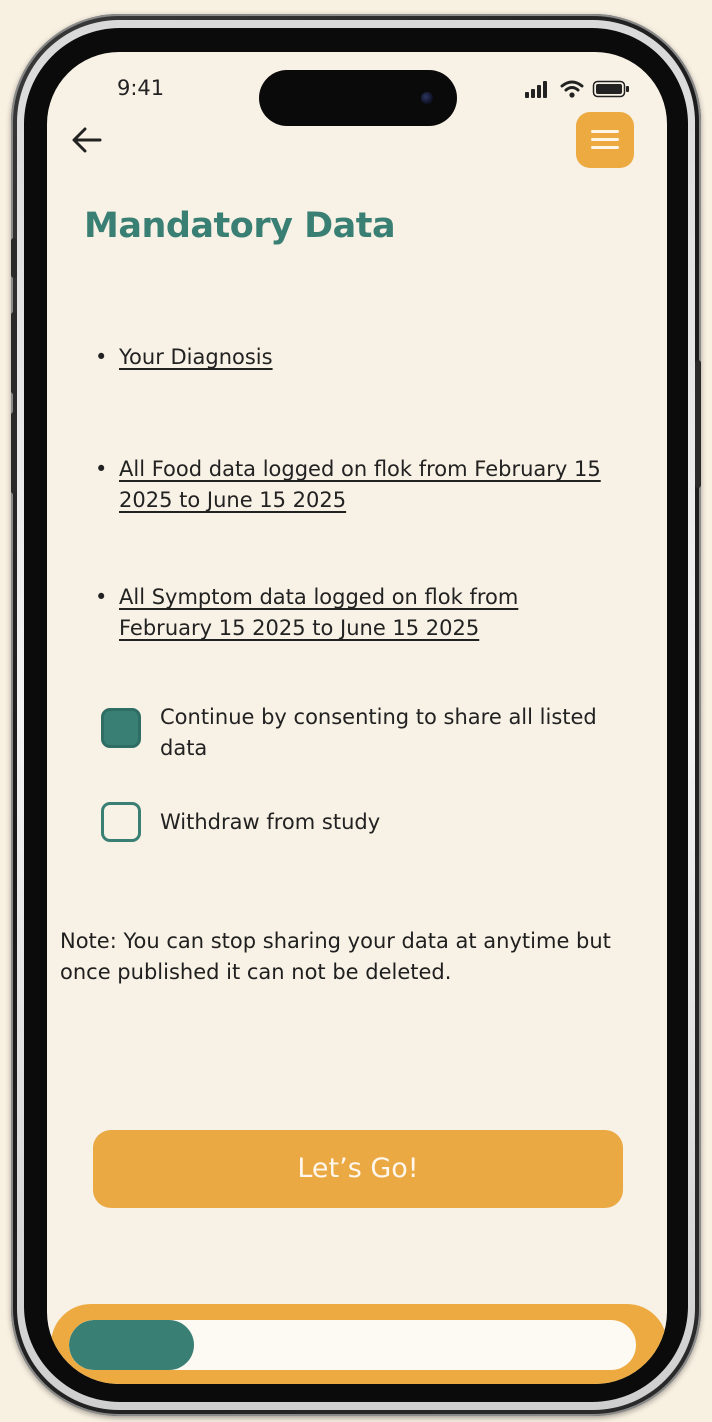  What do you see at coordinates (14, 353) in the screenshot?
I see `volume-up-button` at bounding box center [14, 353].